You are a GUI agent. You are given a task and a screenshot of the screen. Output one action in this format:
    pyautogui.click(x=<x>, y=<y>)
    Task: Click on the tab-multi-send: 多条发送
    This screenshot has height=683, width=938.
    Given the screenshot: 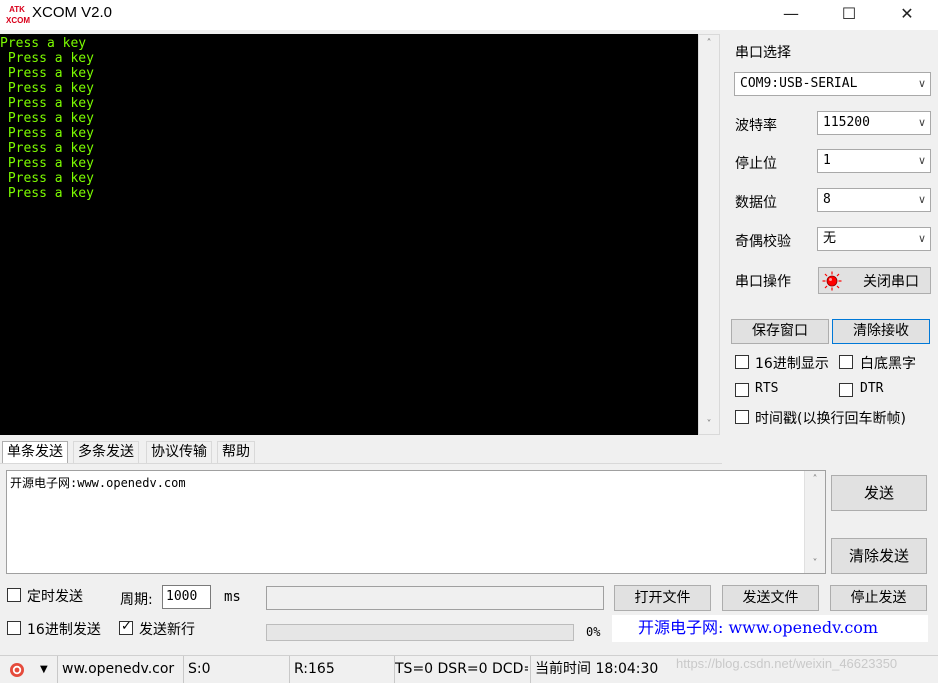 What is the action you would take?
    pyautogui.click(x=106, y=452)
    